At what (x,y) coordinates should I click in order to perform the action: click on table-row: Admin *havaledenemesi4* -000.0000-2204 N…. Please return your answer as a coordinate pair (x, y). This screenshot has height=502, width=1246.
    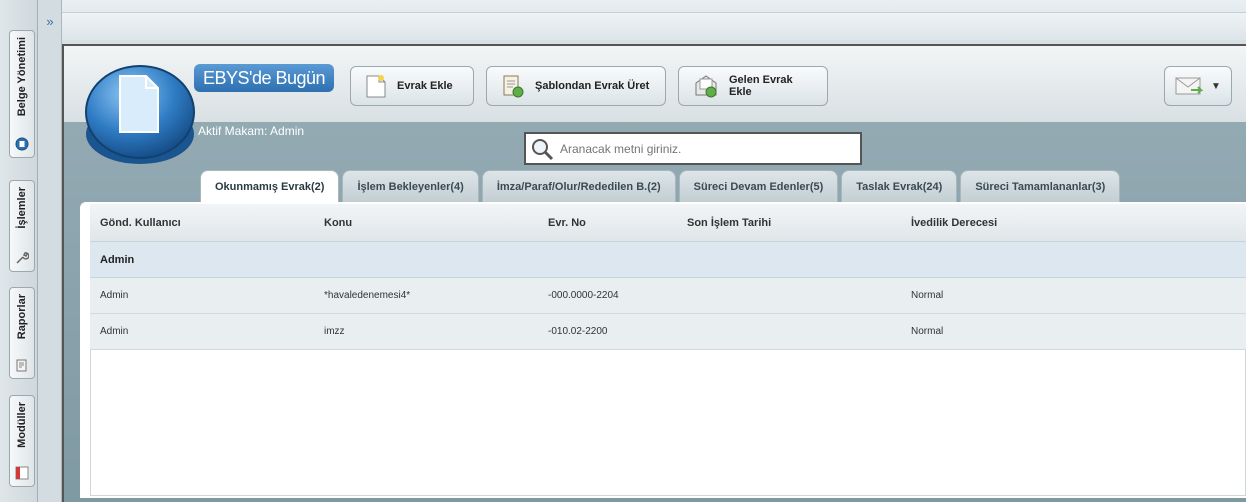
    Looking at the image, I should click on (668, 296).